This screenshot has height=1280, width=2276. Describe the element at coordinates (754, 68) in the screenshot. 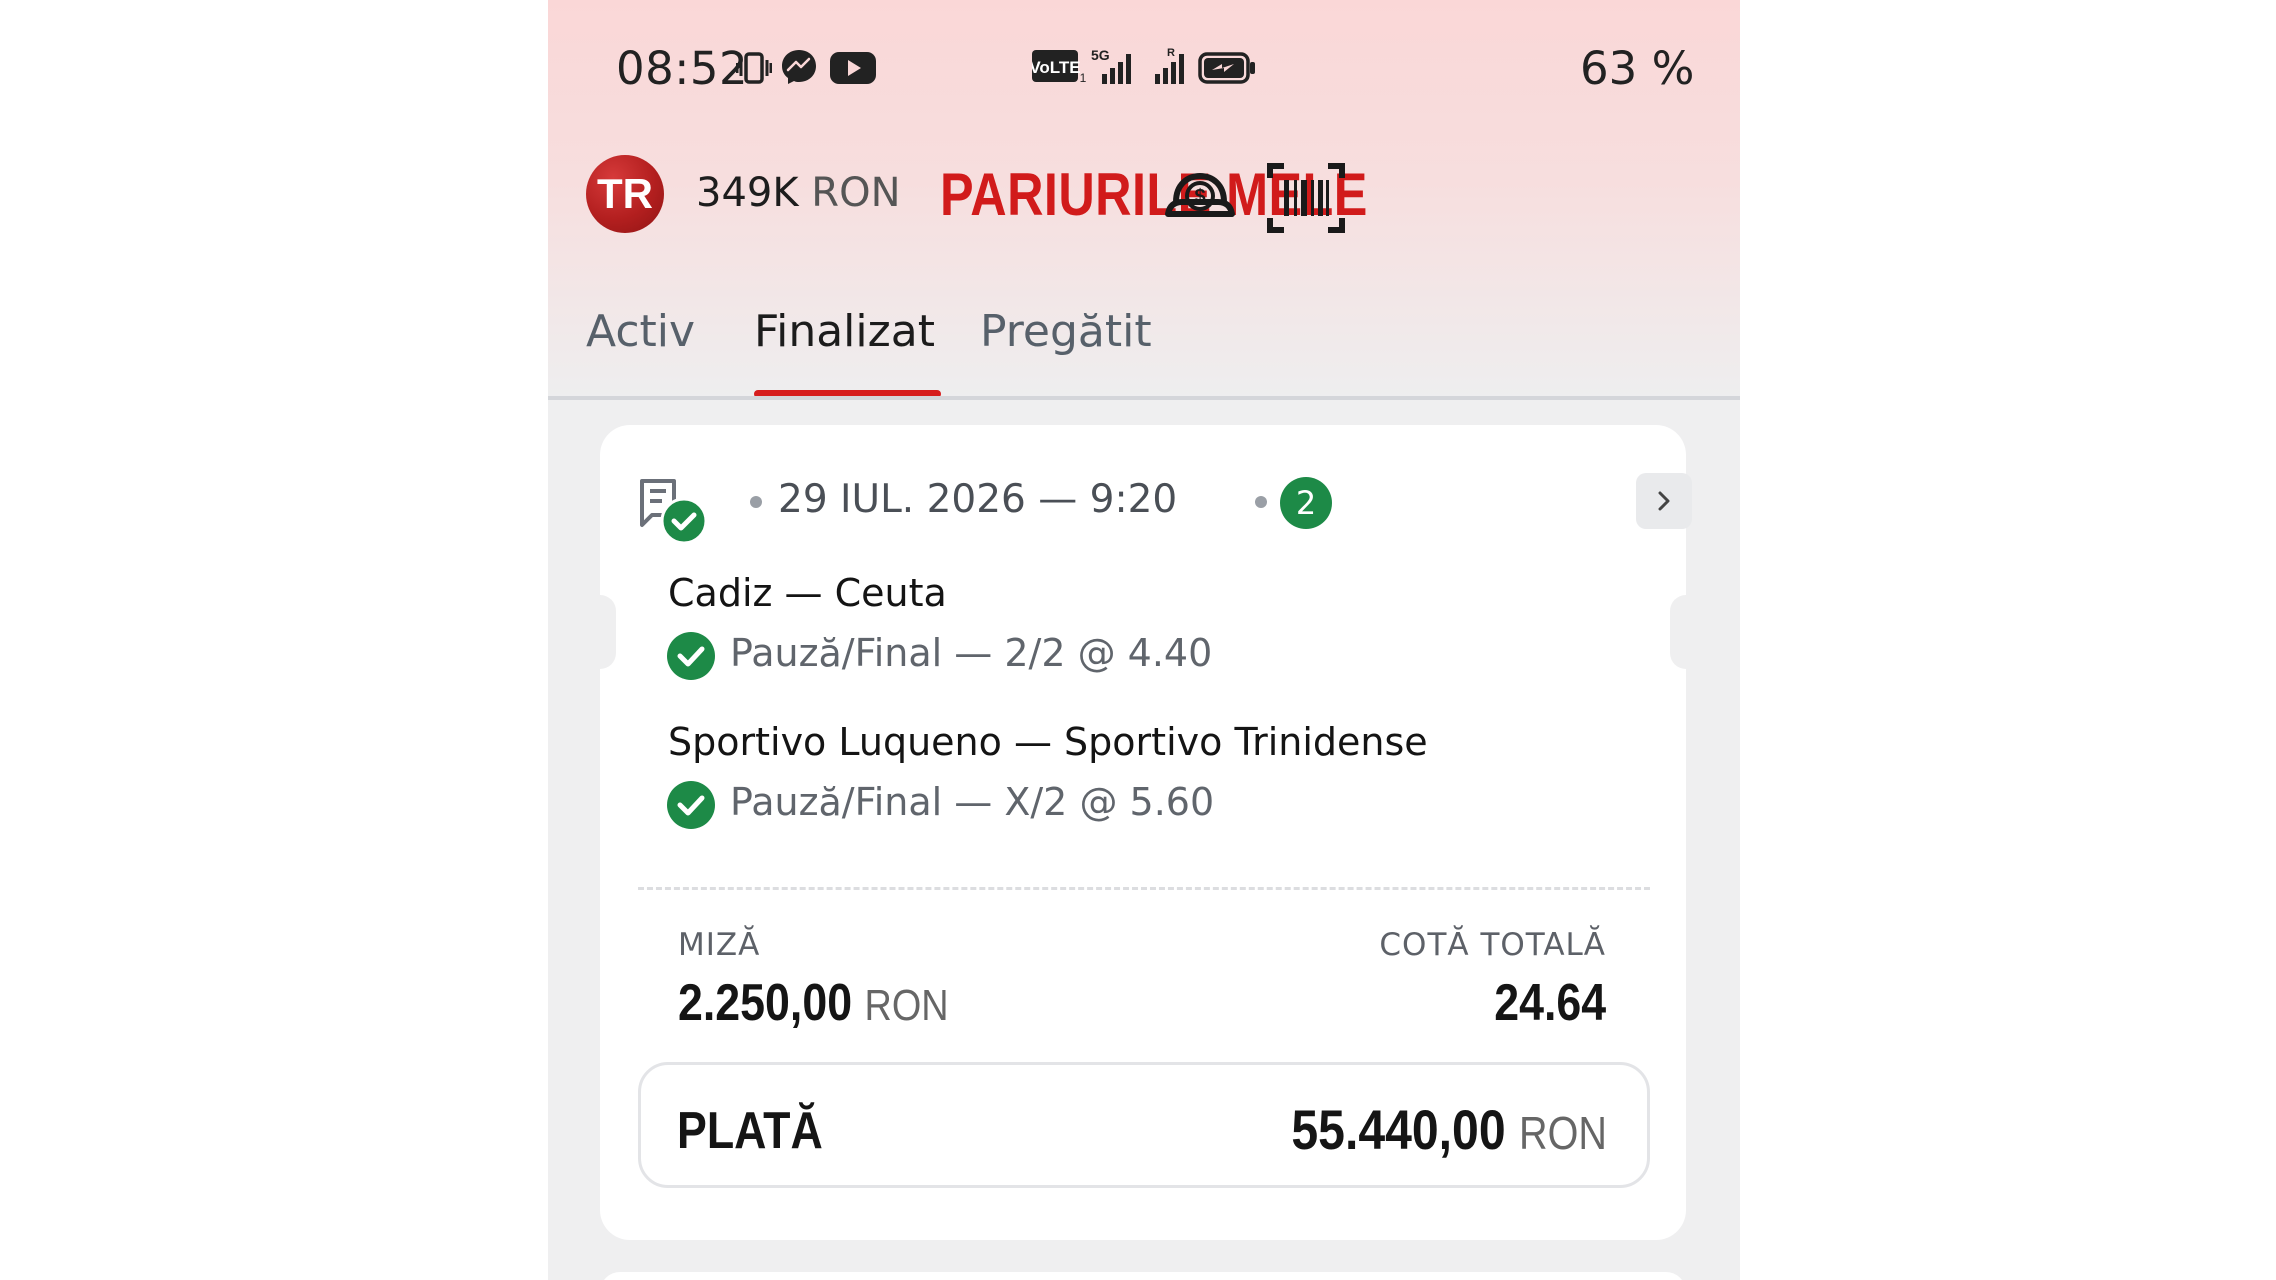

I see `vibrate-icon` at that location.